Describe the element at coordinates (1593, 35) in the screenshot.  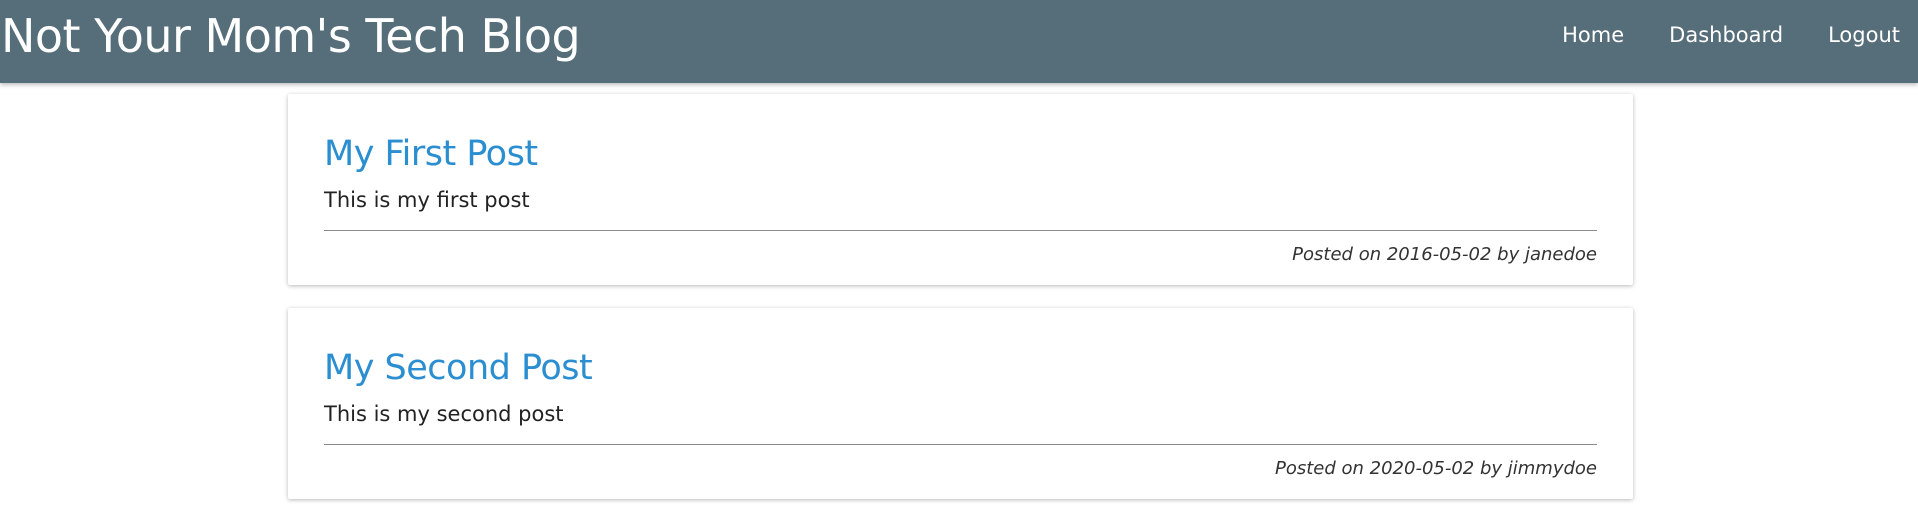
I see `nav-home-link: Home` at that location.